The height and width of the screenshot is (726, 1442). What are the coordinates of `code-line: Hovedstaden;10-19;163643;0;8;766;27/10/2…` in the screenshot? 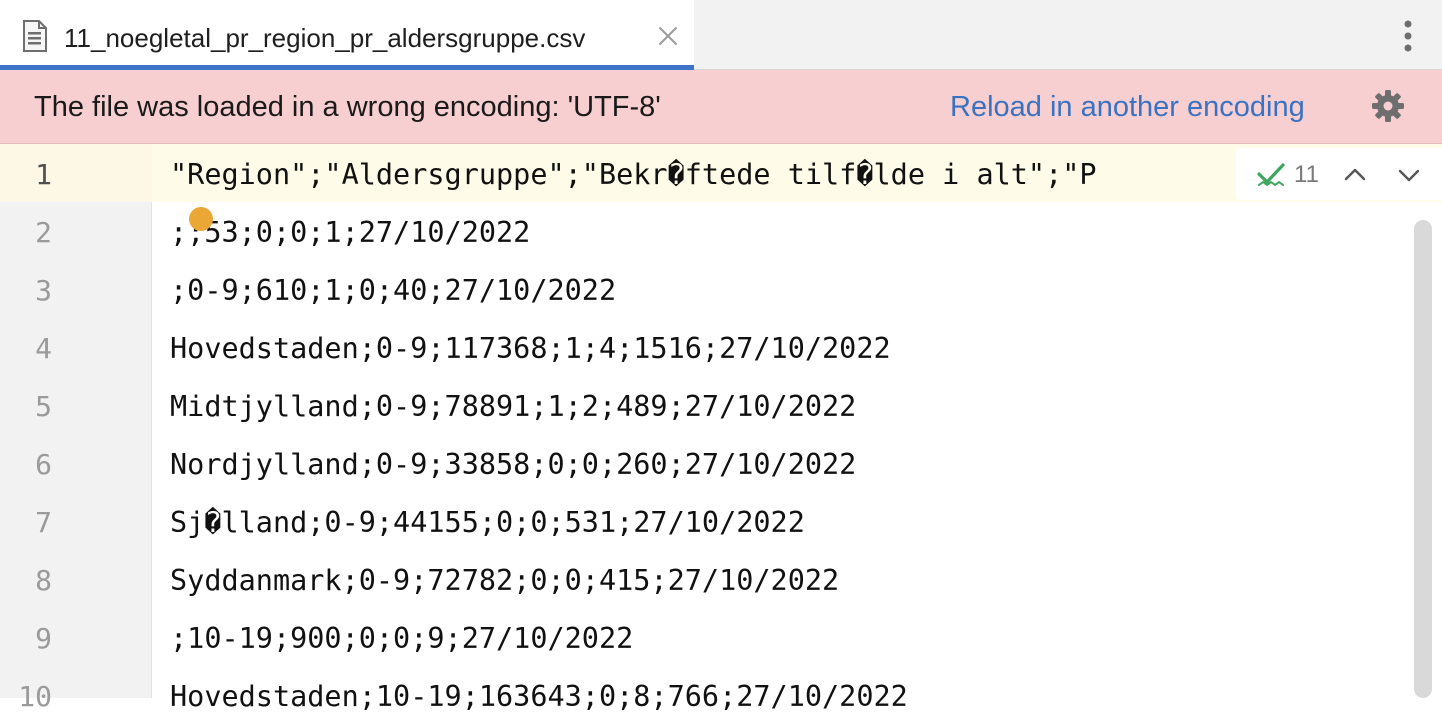 It's located at (539, 697).